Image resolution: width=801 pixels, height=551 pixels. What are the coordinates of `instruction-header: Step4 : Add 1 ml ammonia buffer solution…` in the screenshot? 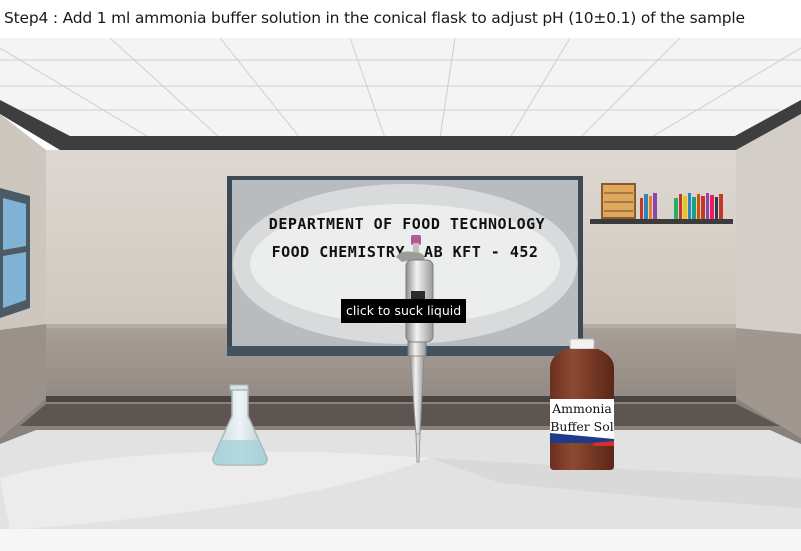 It's located at (400, 19).